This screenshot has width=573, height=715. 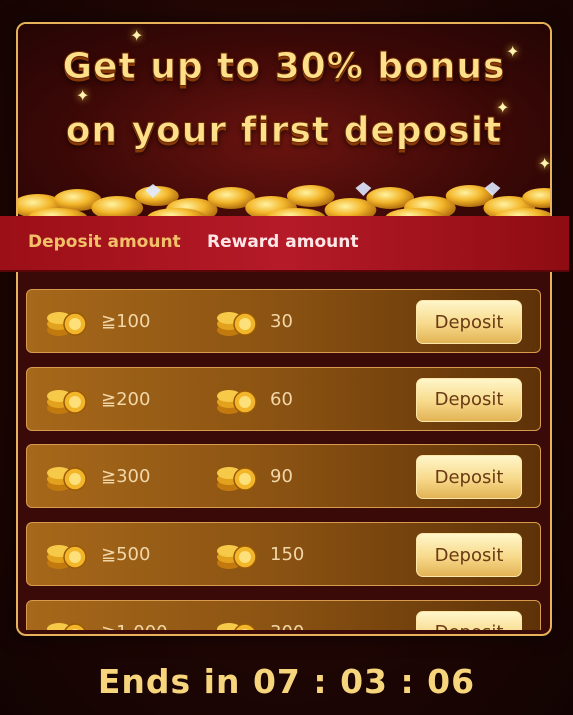 I want to click on tab-bar: Deposit amount Reward amount, so click(x=284, y=244).